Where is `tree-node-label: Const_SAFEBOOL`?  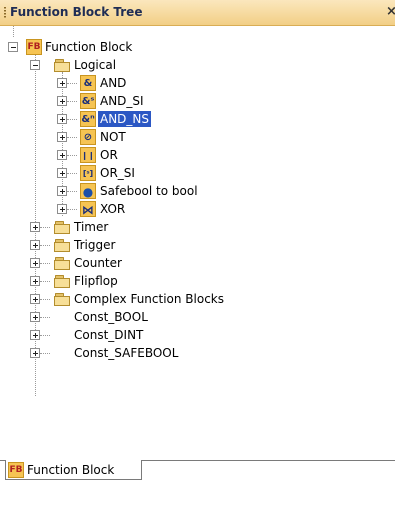
tree-node-label: Const_SAFEBOOL is located at coordinates (126, 353).